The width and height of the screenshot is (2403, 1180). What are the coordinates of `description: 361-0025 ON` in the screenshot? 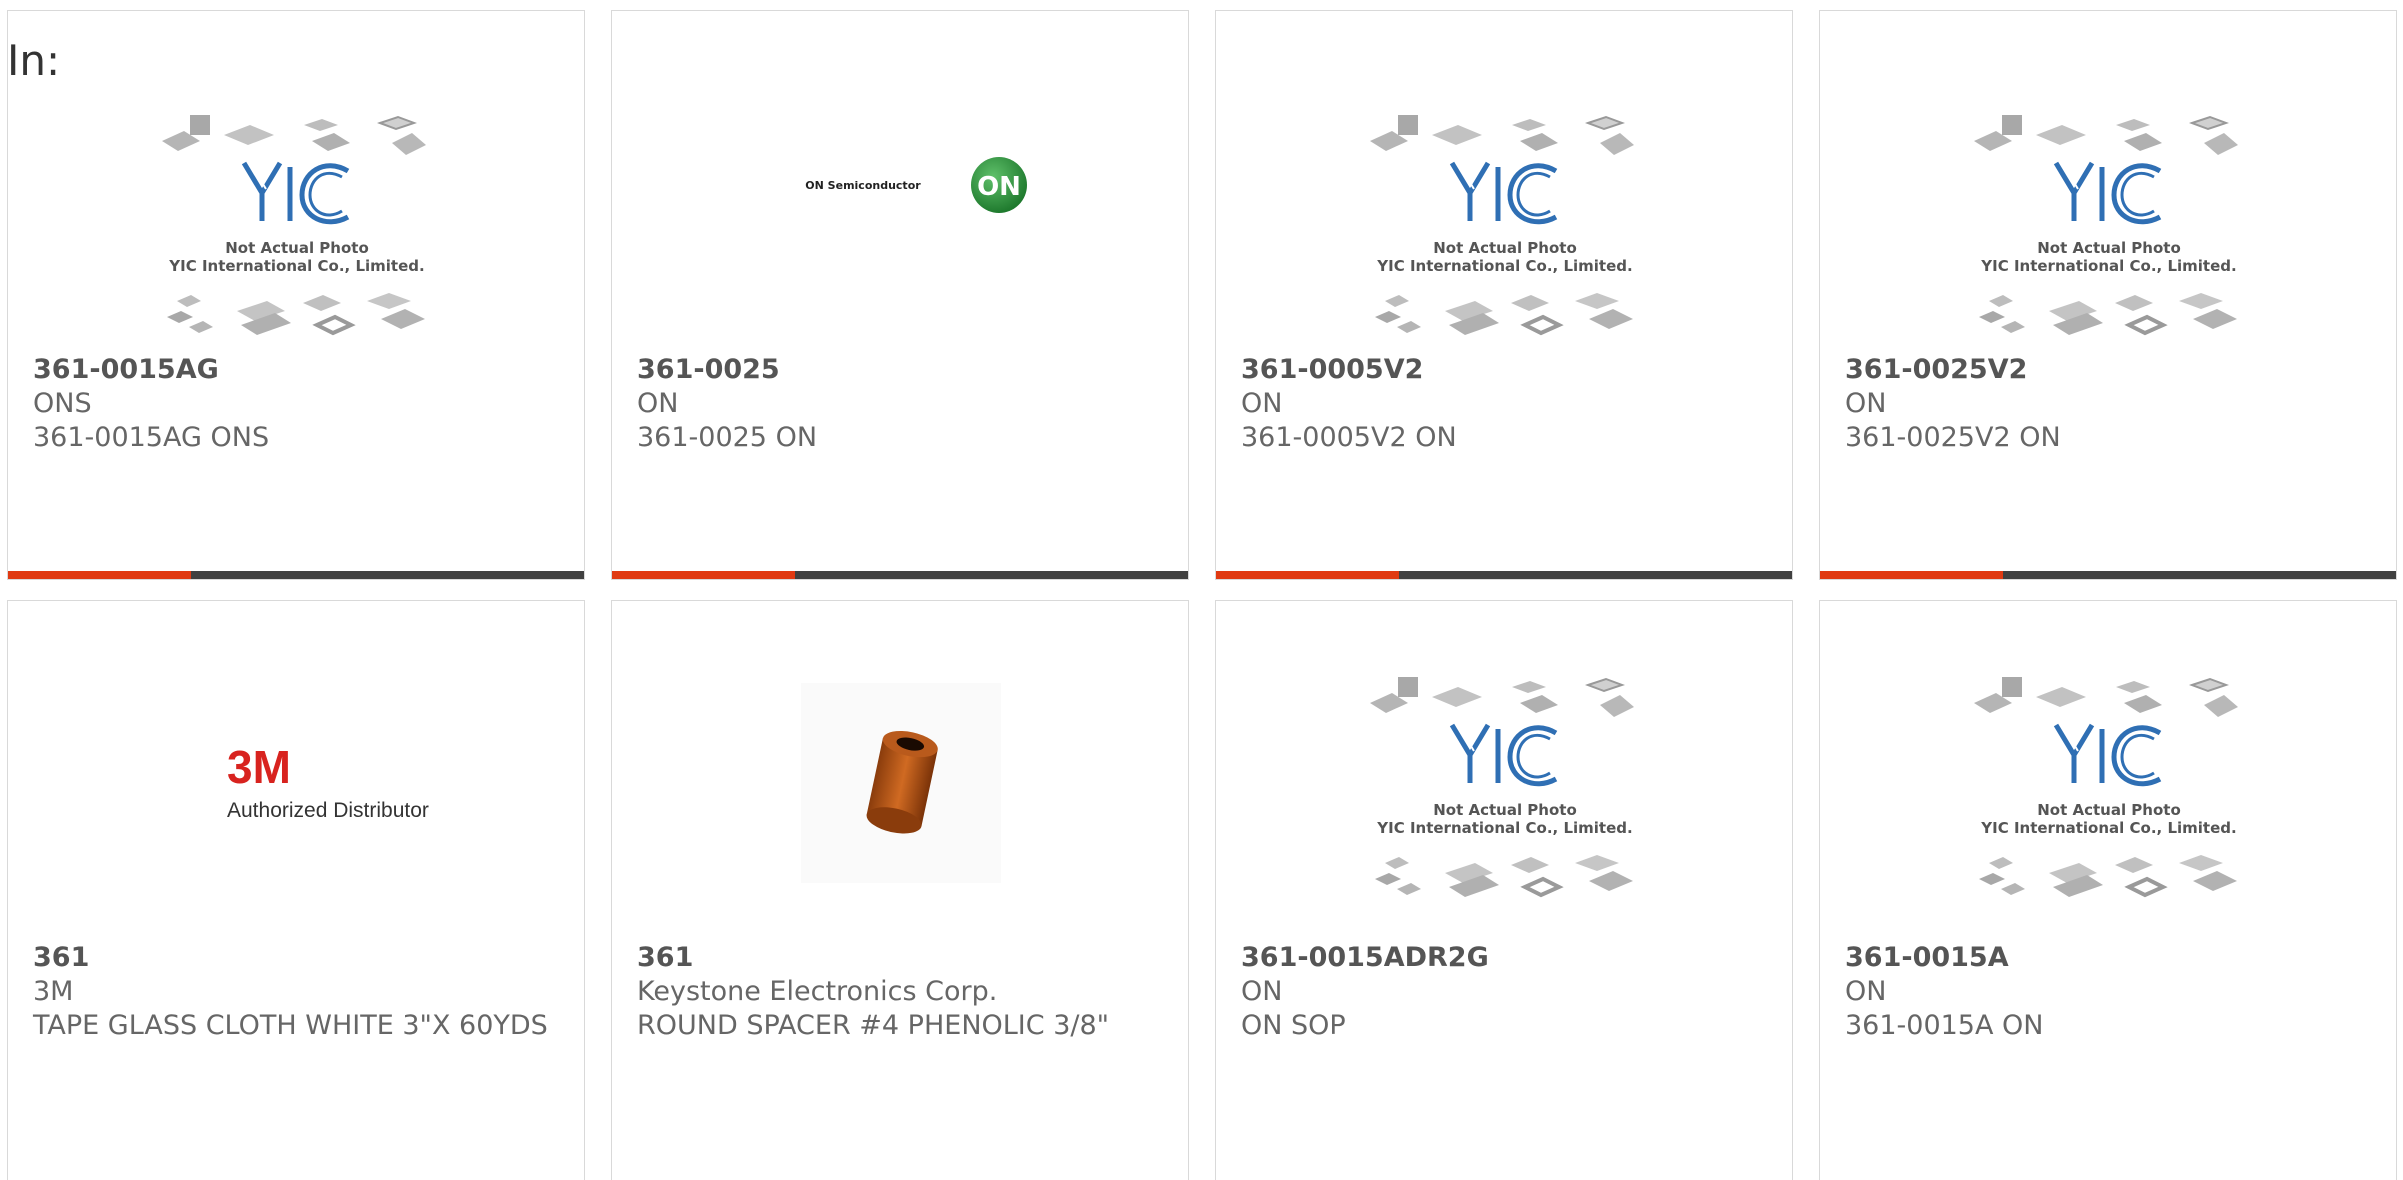 It's located at (727, 437).